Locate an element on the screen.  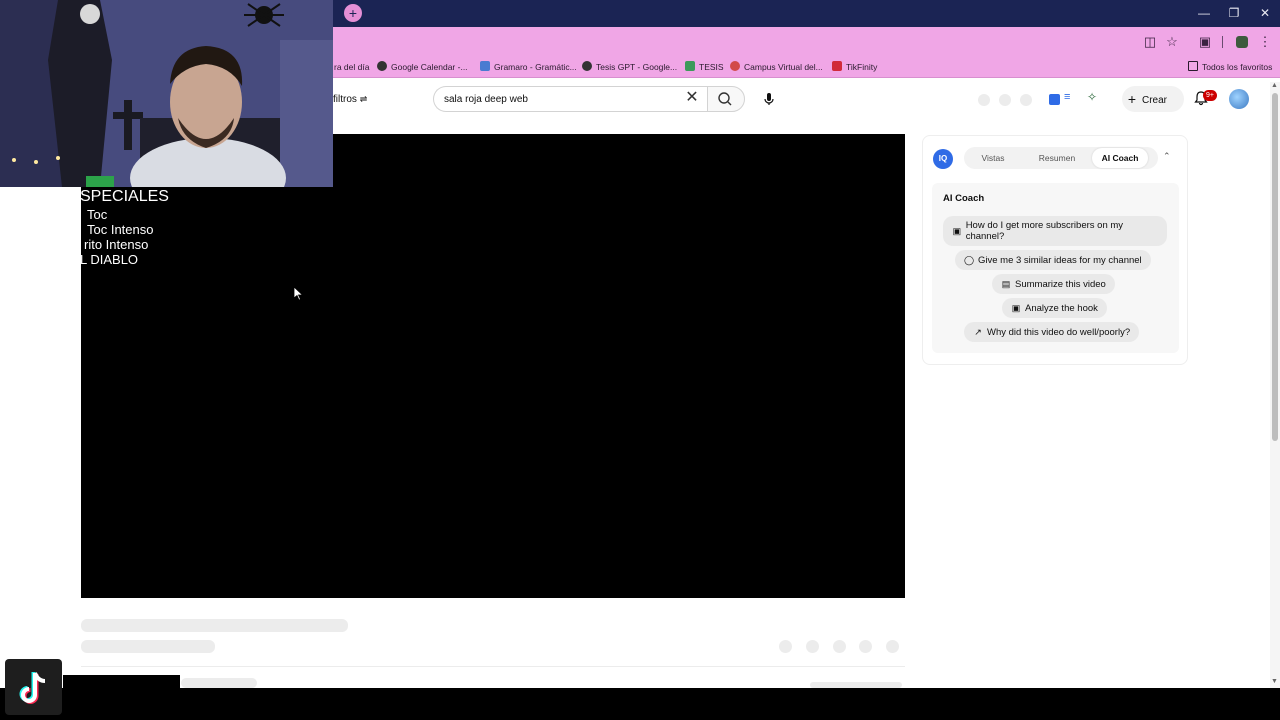
microphone-icon is located at coordinates (769, 99).